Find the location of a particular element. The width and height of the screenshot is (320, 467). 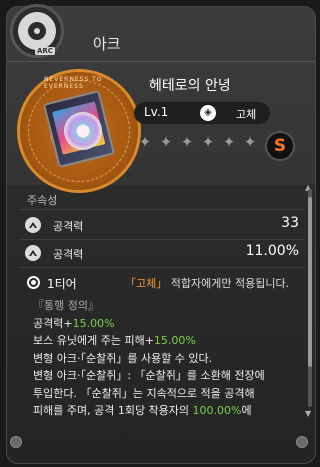

star-rating: ✦ ✦ ✦ ✦ ✦ ✦ is located at coordinates (197, 142).